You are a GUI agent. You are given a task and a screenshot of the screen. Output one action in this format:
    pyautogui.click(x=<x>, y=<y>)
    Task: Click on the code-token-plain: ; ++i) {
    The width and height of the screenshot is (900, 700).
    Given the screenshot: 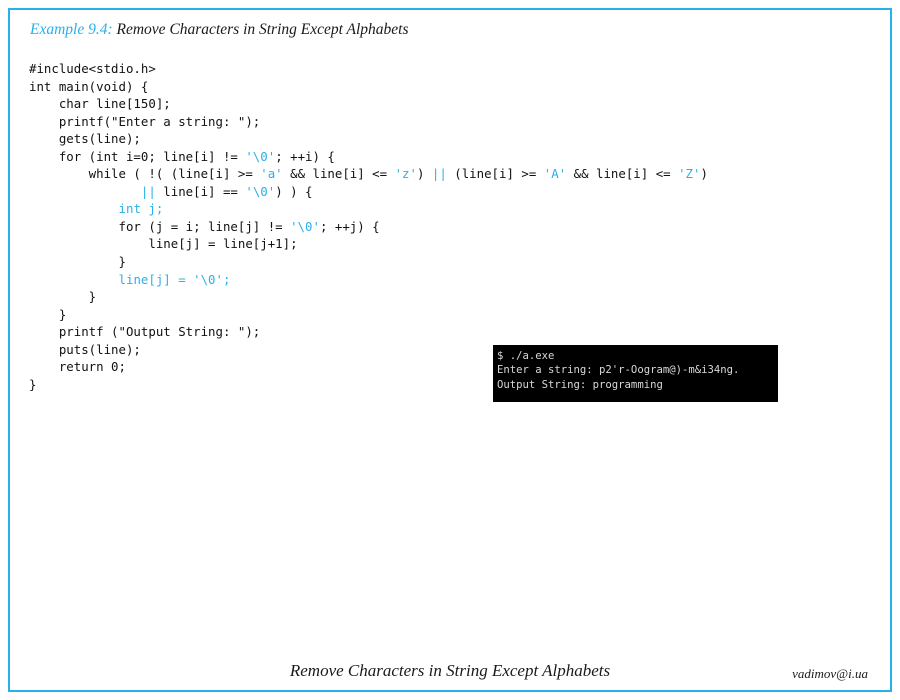 What is the action you would take?
    pyautogui.click(x=305, y=156)
    